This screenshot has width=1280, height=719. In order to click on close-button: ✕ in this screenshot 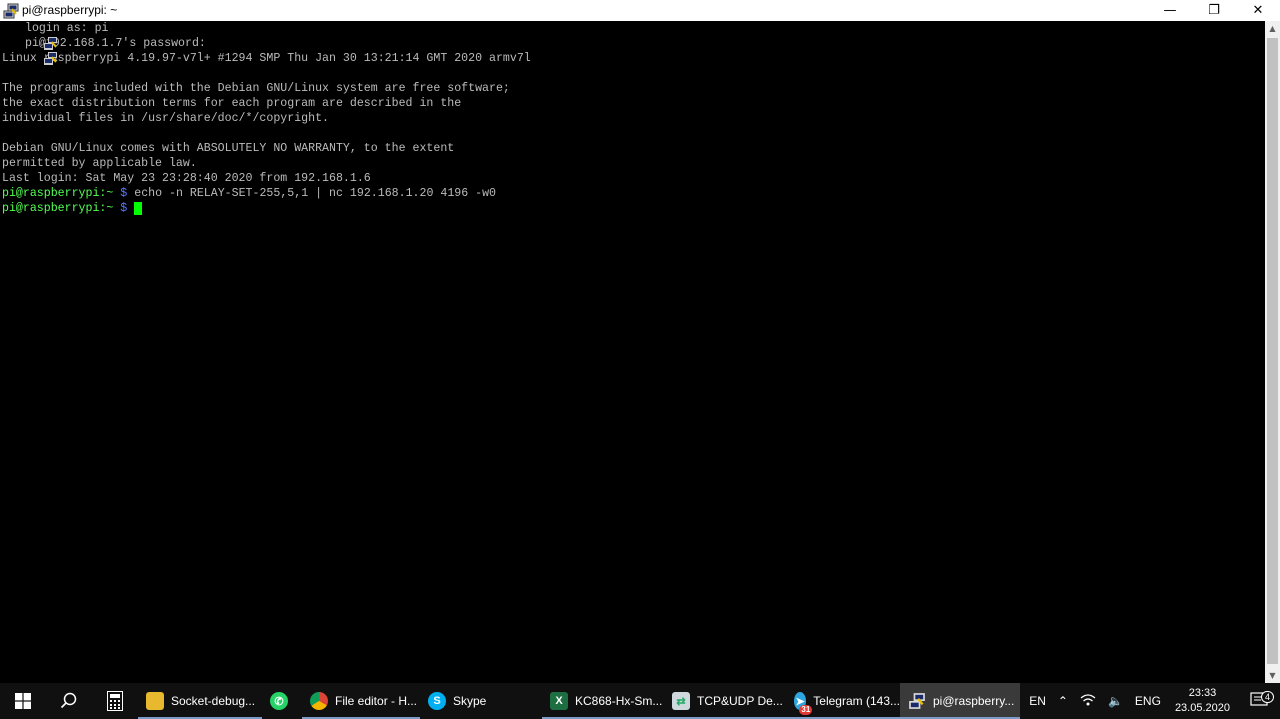, I will do `click(1258, 10)`.